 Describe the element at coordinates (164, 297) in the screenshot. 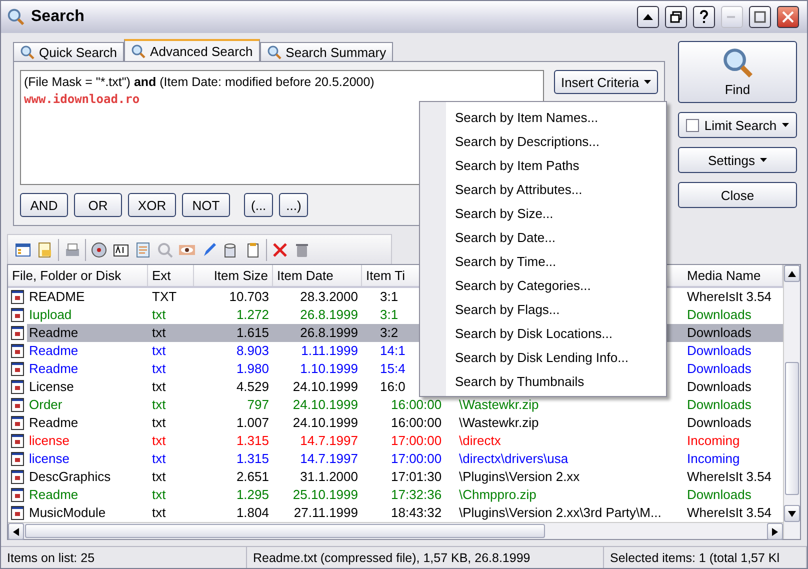

I see `table-cell-text: TXT` at that location.